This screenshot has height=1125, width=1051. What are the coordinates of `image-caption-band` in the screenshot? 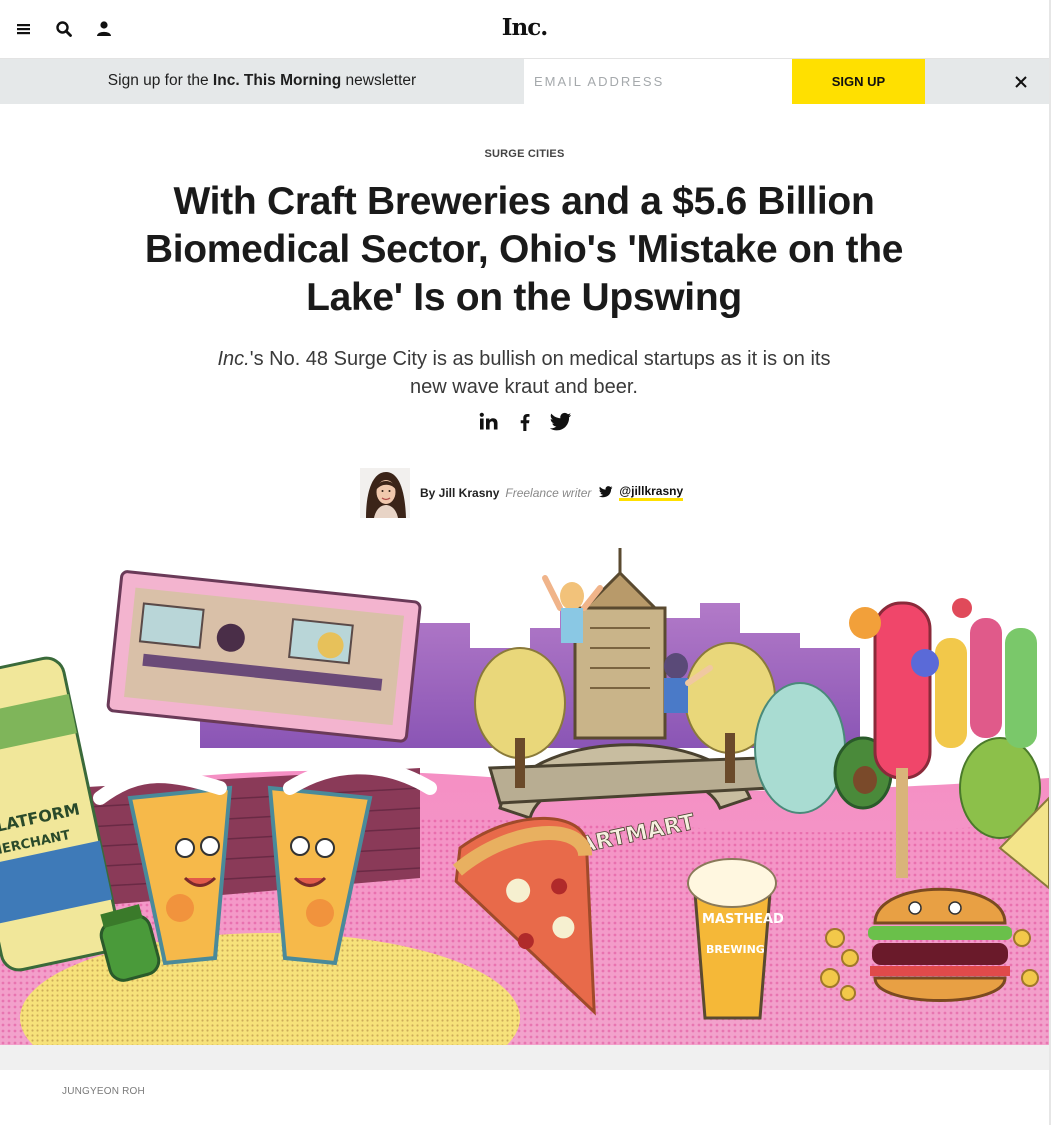 It's located at (524, 1057).